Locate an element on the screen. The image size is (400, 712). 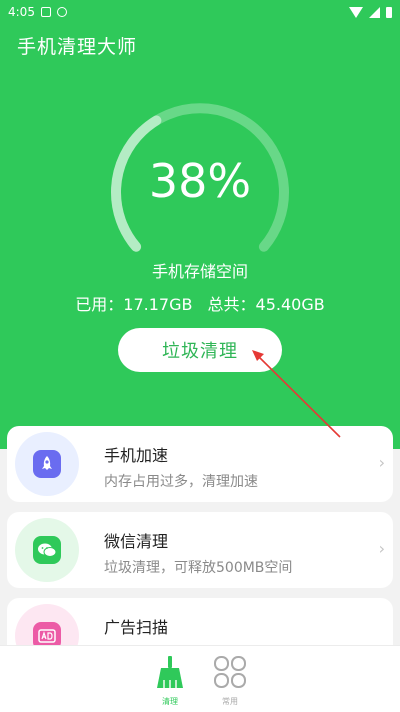
nav-label-common: 常用 is located at coordinates (230, 701).